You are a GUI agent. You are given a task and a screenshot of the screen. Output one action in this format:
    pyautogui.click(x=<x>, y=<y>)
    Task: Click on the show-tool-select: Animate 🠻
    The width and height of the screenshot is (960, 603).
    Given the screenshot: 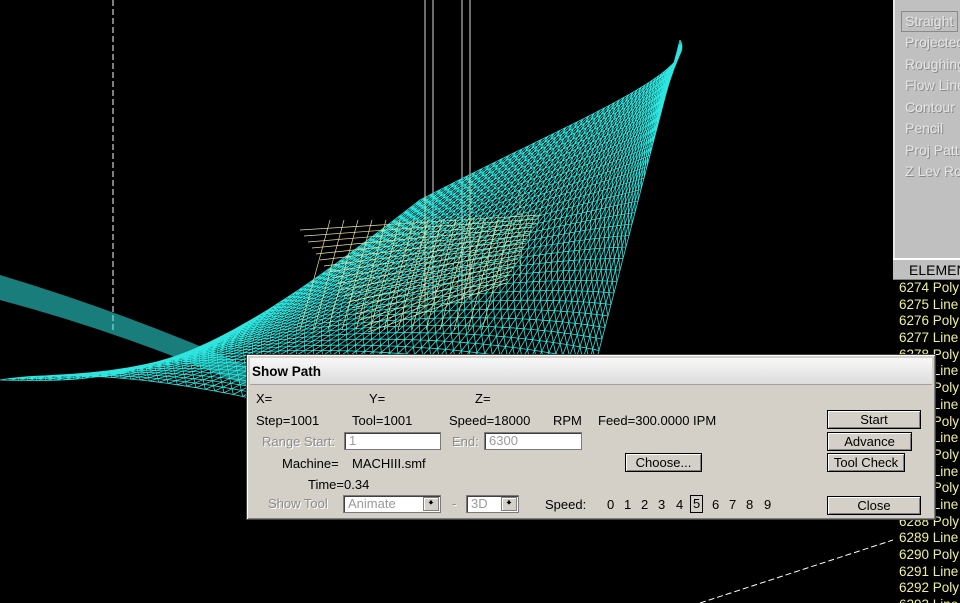 What is the action you would take?
    pyautogui.click(x=392, y=504)
    